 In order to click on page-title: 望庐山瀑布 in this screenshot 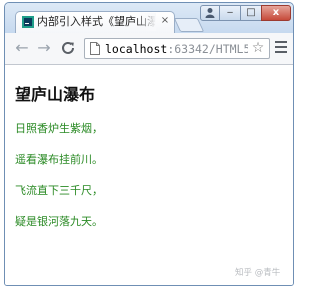, I will do `click(55, 94)`.